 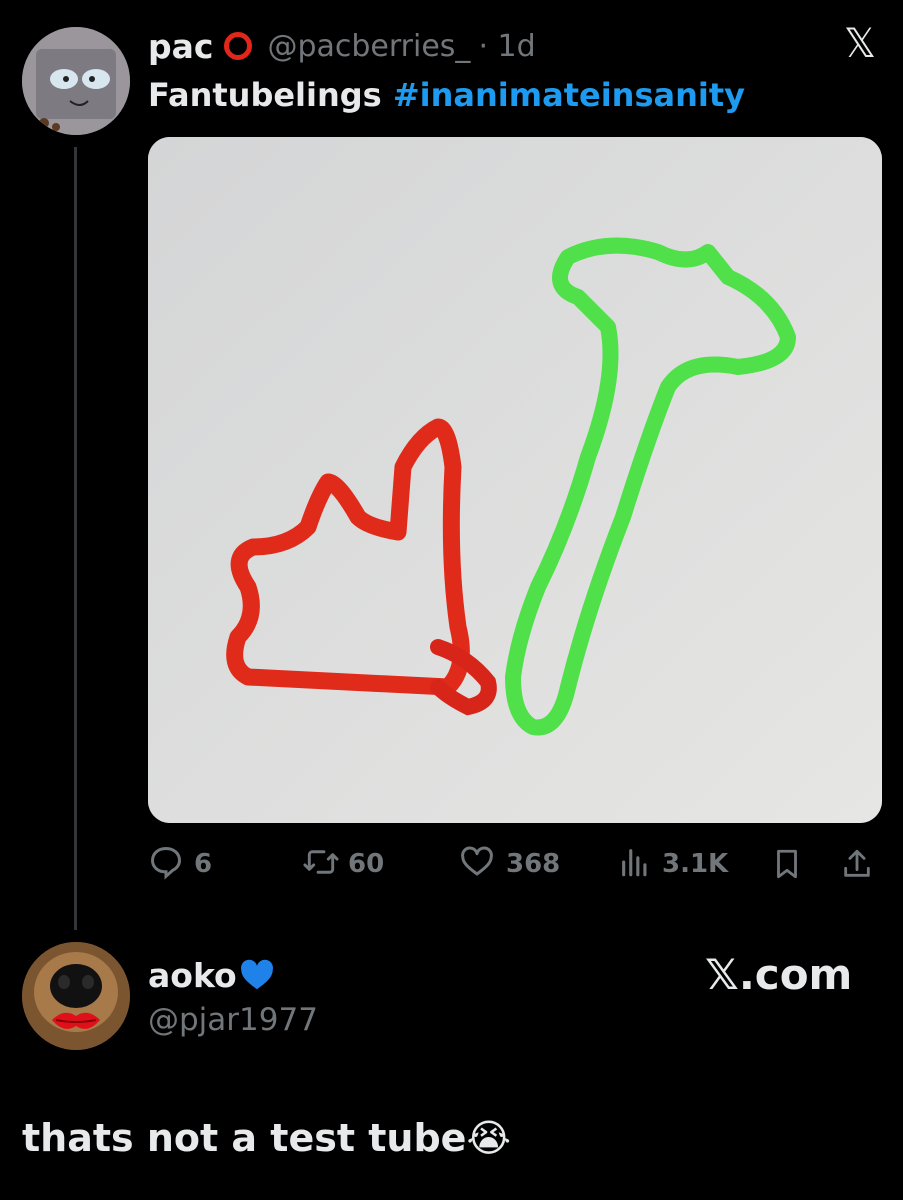 I want to click on action-bar: 6 60 368 3.1K, so click(x=515, y=864).